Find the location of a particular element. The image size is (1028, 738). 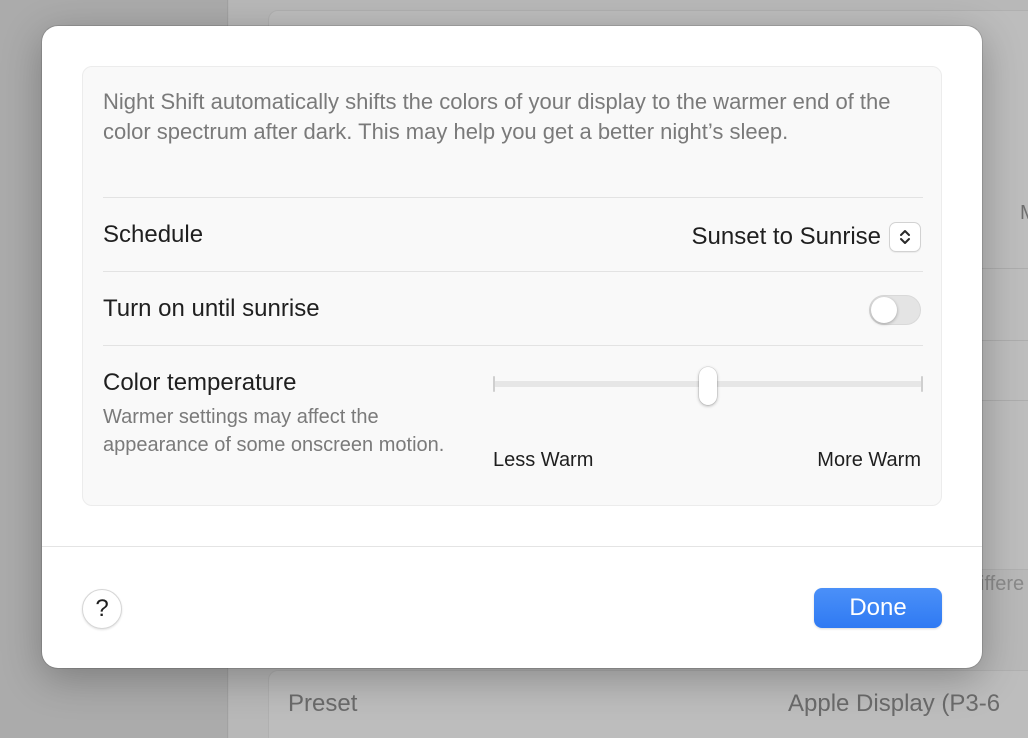

slider-min-label: Less Warm is located at coordinates (543, 460).